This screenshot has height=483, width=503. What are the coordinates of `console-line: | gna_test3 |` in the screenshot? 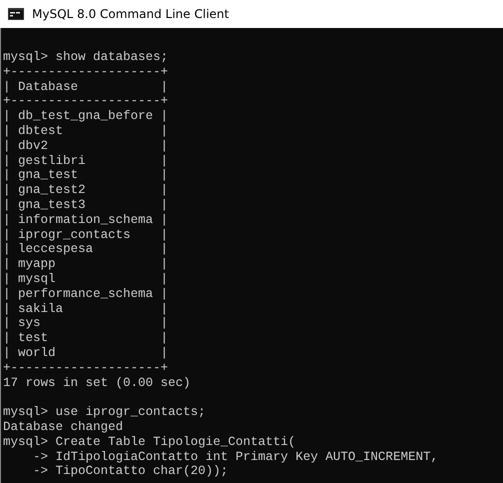 It's located at (85, 205).